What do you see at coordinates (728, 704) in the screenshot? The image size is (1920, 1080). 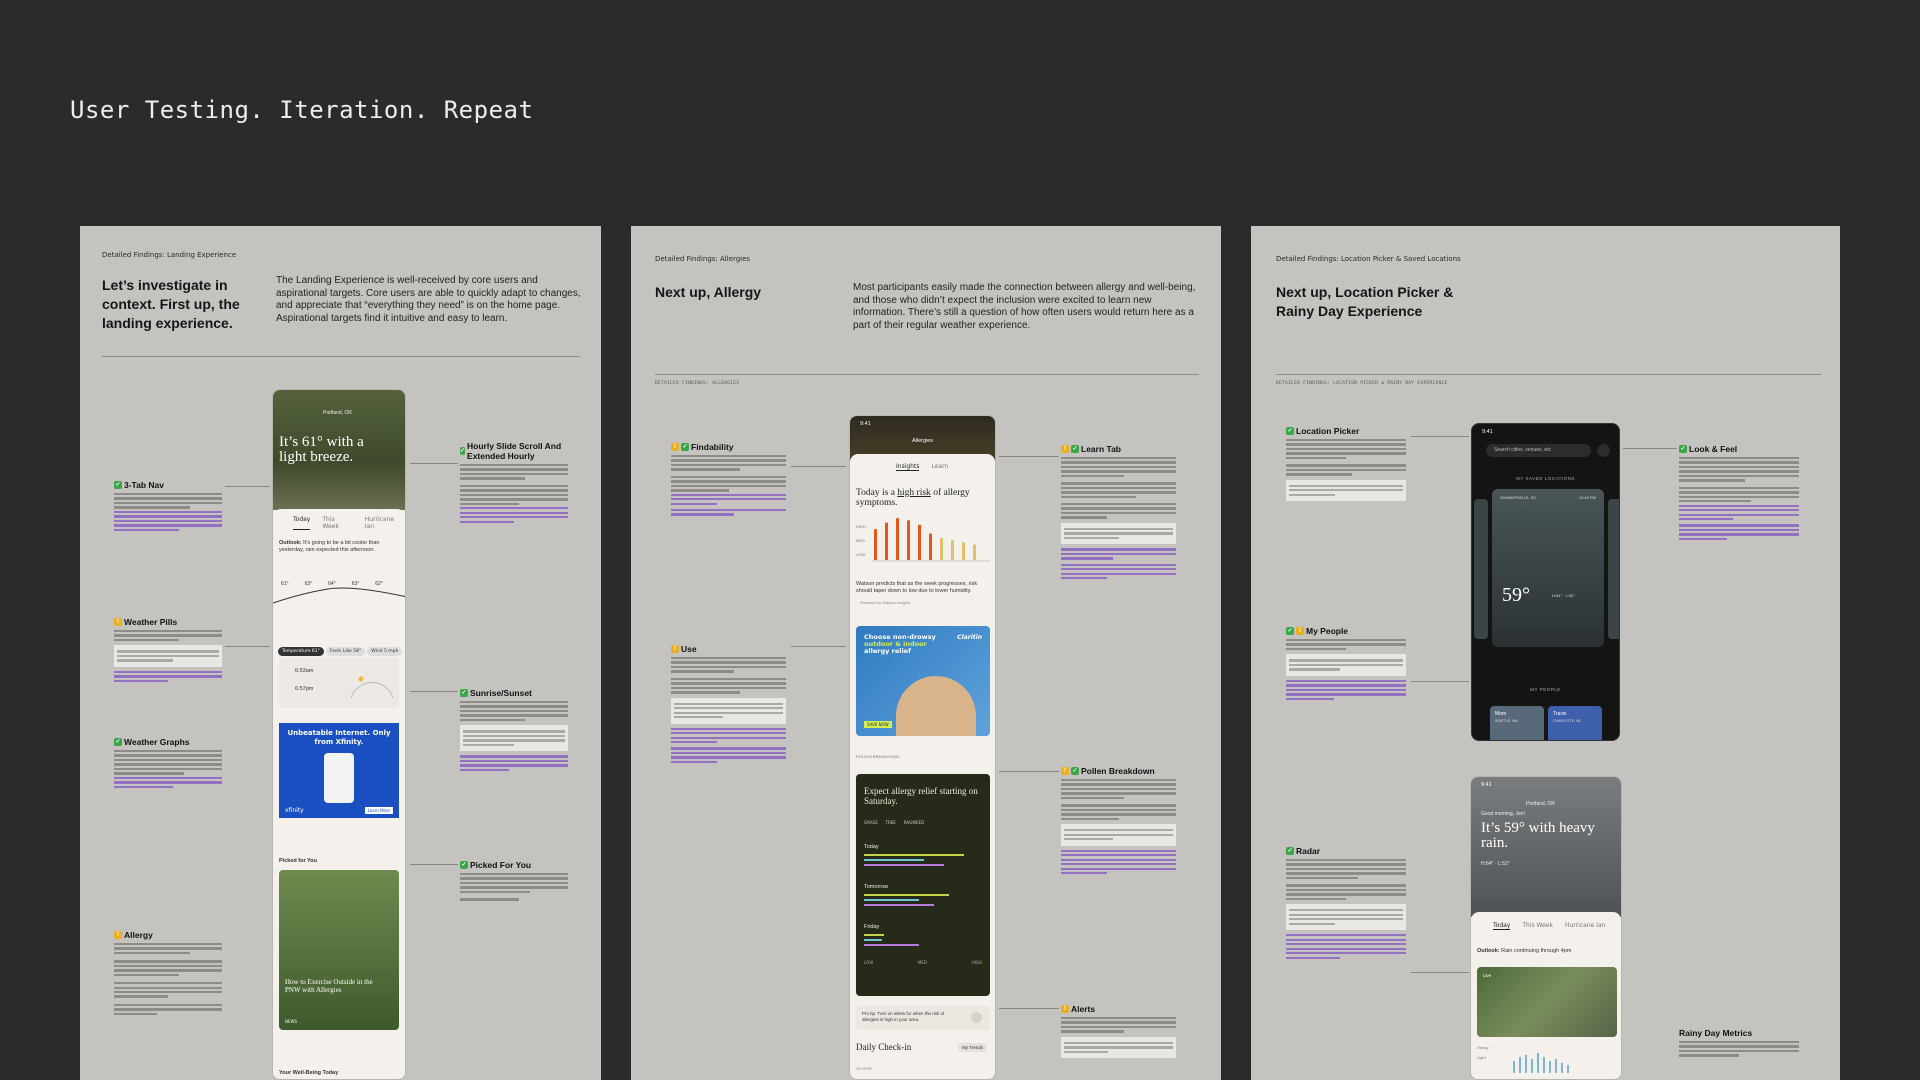 I see `note-use: ! Use` at bounding box center [728, 704].